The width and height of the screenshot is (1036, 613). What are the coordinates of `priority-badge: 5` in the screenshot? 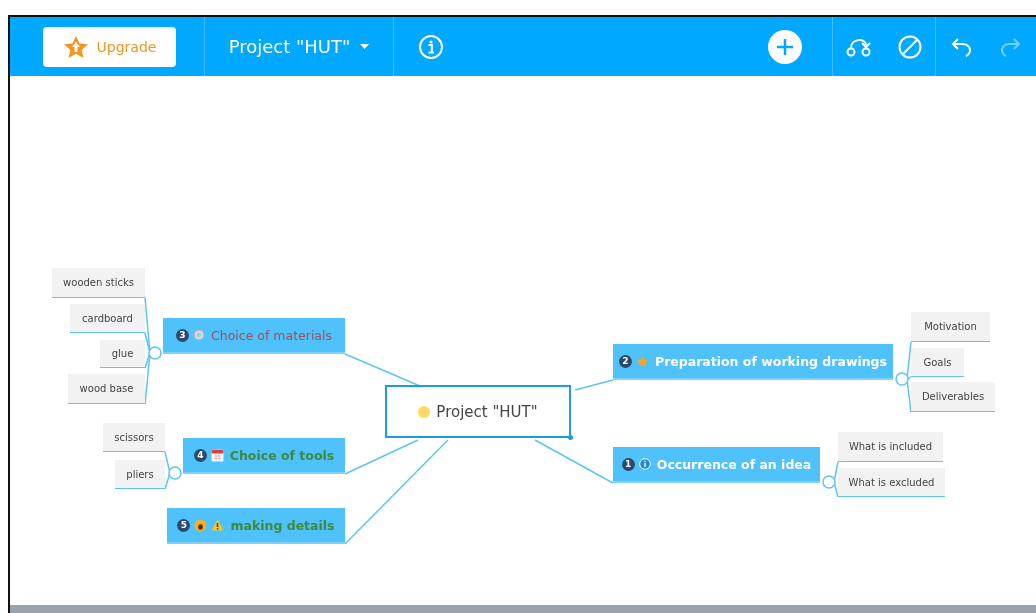 It's located at (184, 525).